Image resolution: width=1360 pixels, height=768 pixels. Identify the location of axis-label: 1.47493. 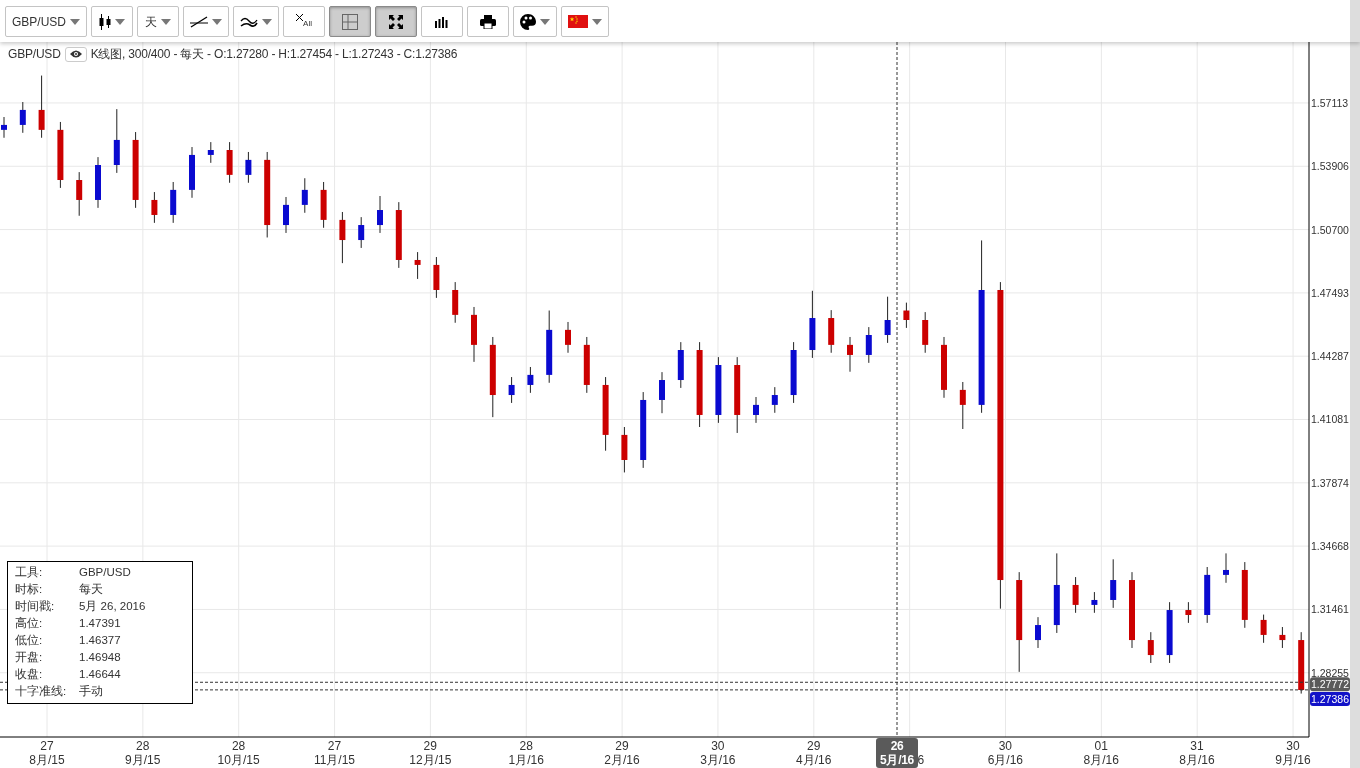
(1330, 292).